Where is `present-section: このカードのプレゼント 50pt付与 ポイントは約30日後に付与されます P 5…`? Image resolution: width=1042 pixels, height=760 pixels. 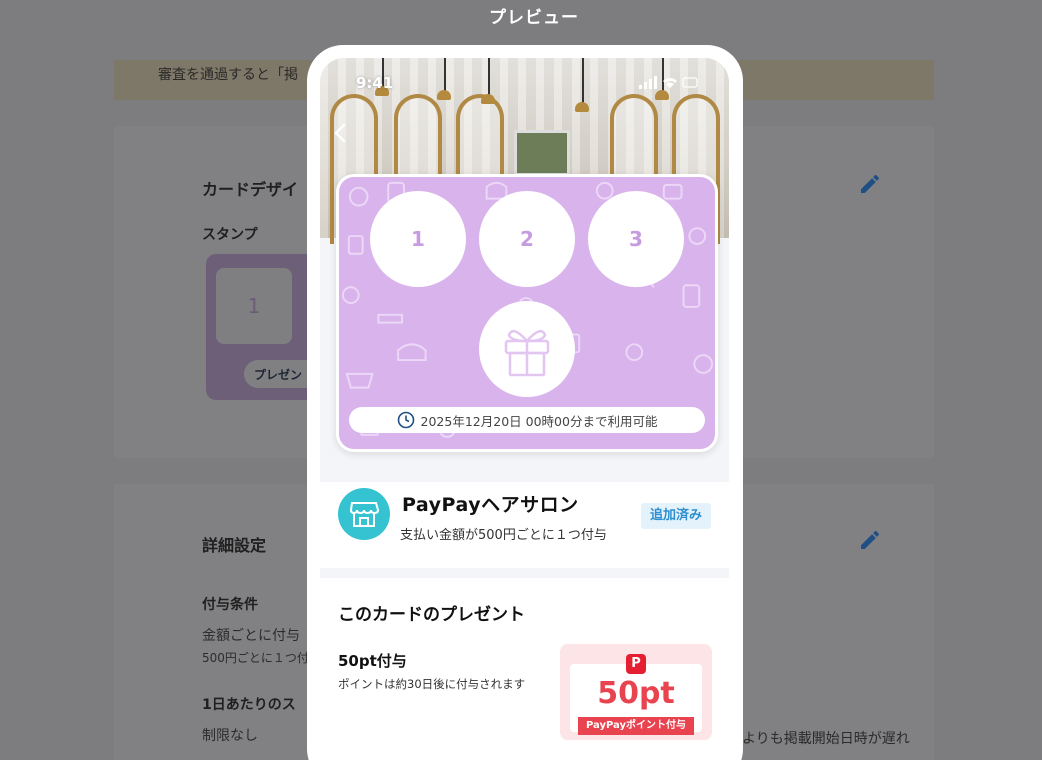
present-section: このカードのプレゼント 50pt付与 ポイントは約30日後に付与されます P 5… is located at coordinates (524, 669).